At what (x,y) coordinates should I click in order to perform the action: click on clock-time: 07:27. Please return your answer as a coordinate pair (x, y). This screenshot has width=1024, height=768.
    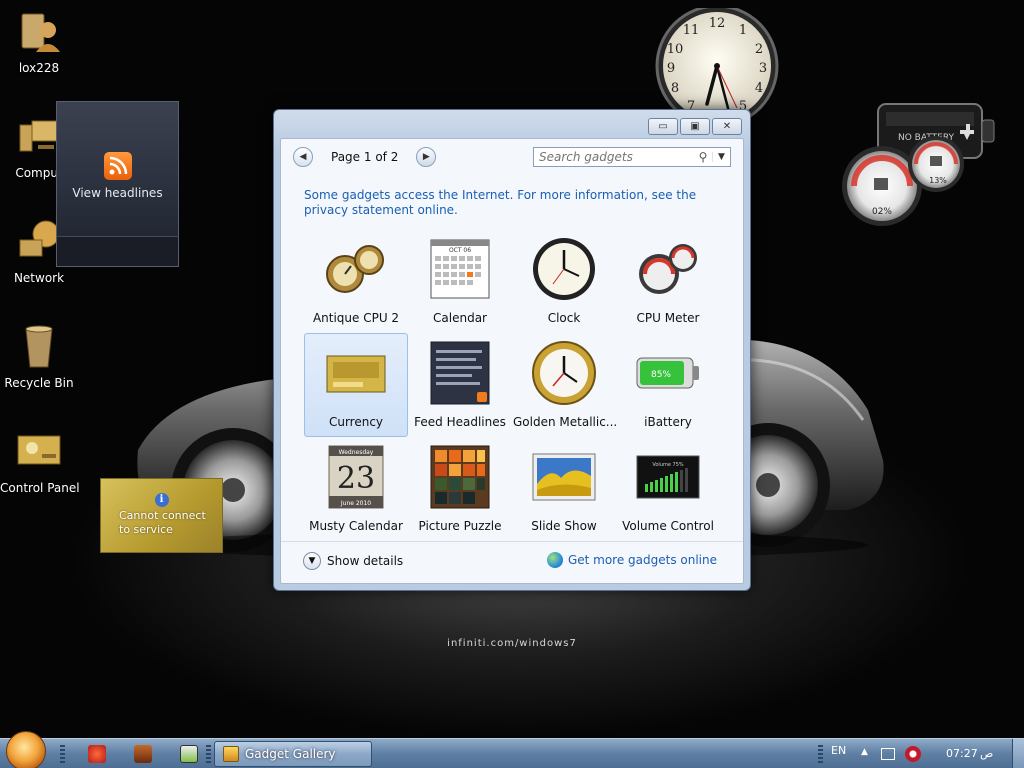
    Looking at the image, I should click on (962, 753).